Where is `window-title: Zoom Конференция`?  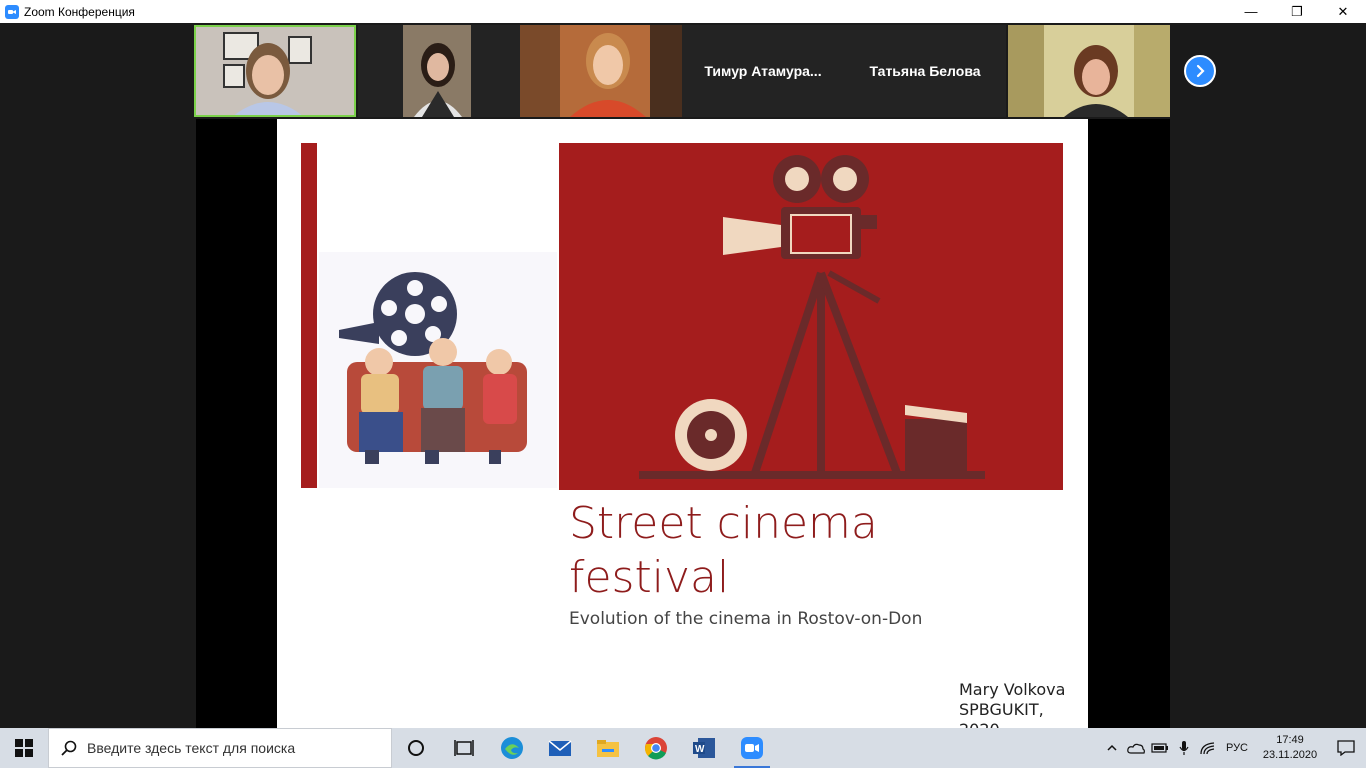 window-title: Zoom Конференция is located at coordinates (79, 11).